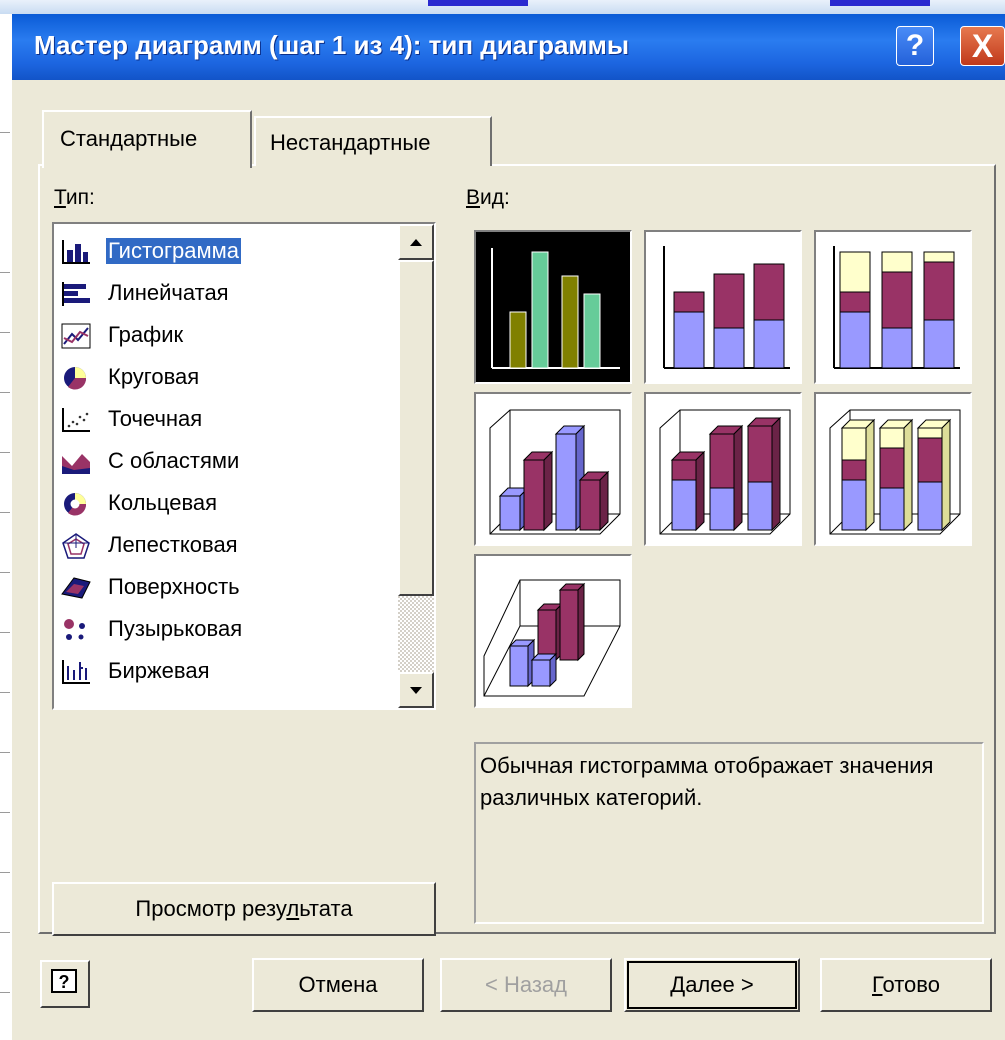 Image resolution: width=1005 pixels, height=1040 pixels. I want to click on subtype-stacked-column, so click(723, 307).